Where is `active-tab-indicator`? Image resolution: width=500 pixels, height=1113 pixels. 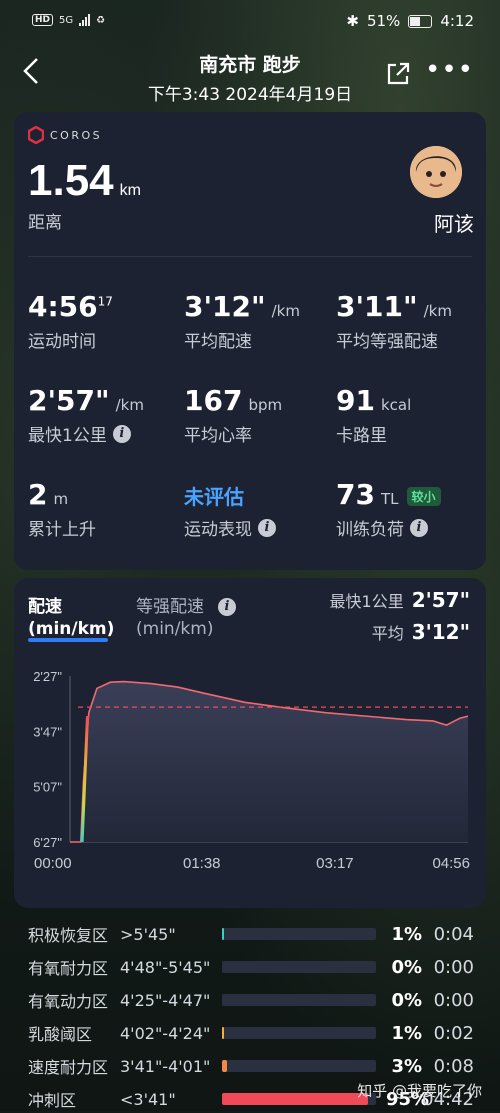
active-tab-indicator is located at coordinates (68, 640).